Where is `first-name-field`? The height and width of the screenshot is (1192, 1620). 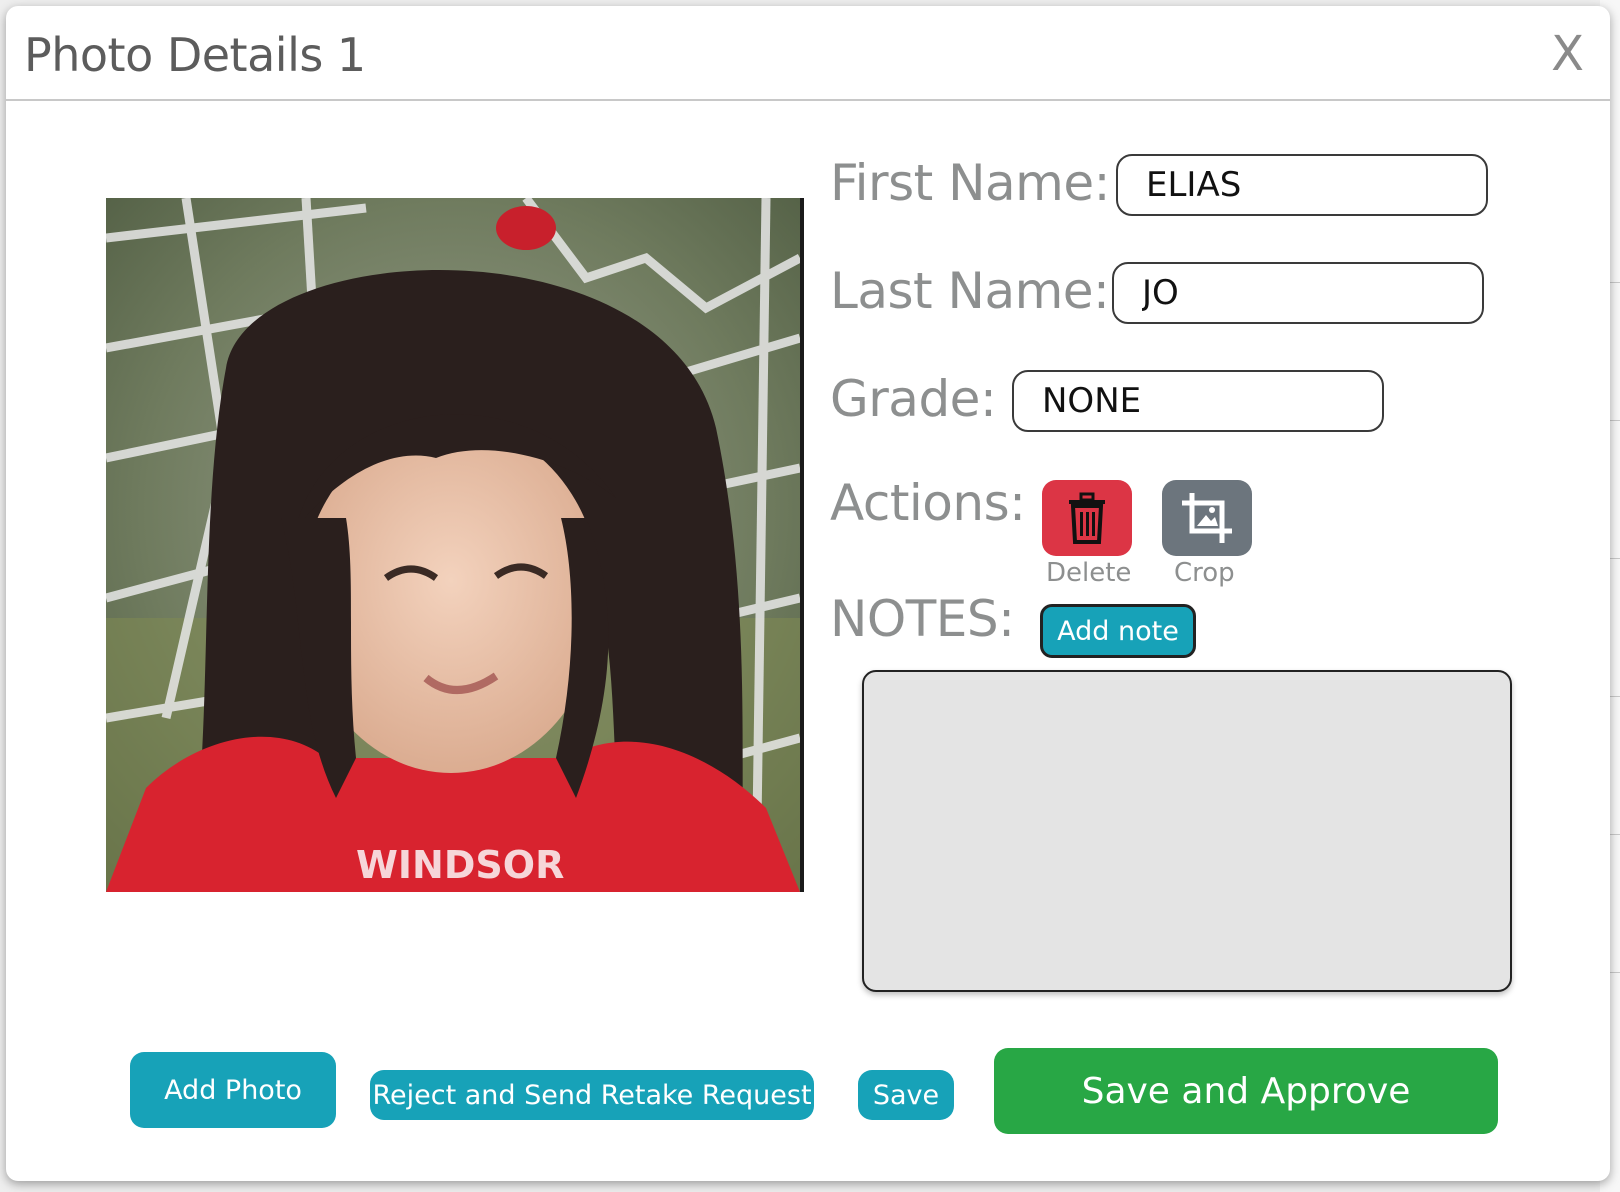 first-name-field is located at coordinates (1302, 185).